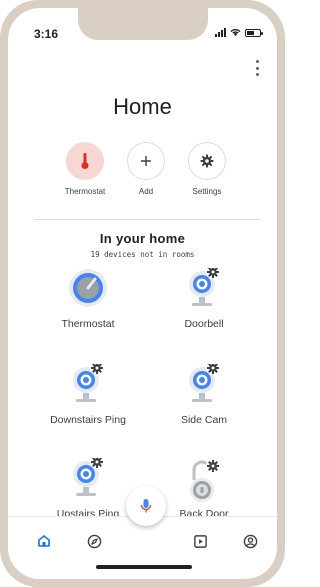  I want to click on notch, so click(143, 24).